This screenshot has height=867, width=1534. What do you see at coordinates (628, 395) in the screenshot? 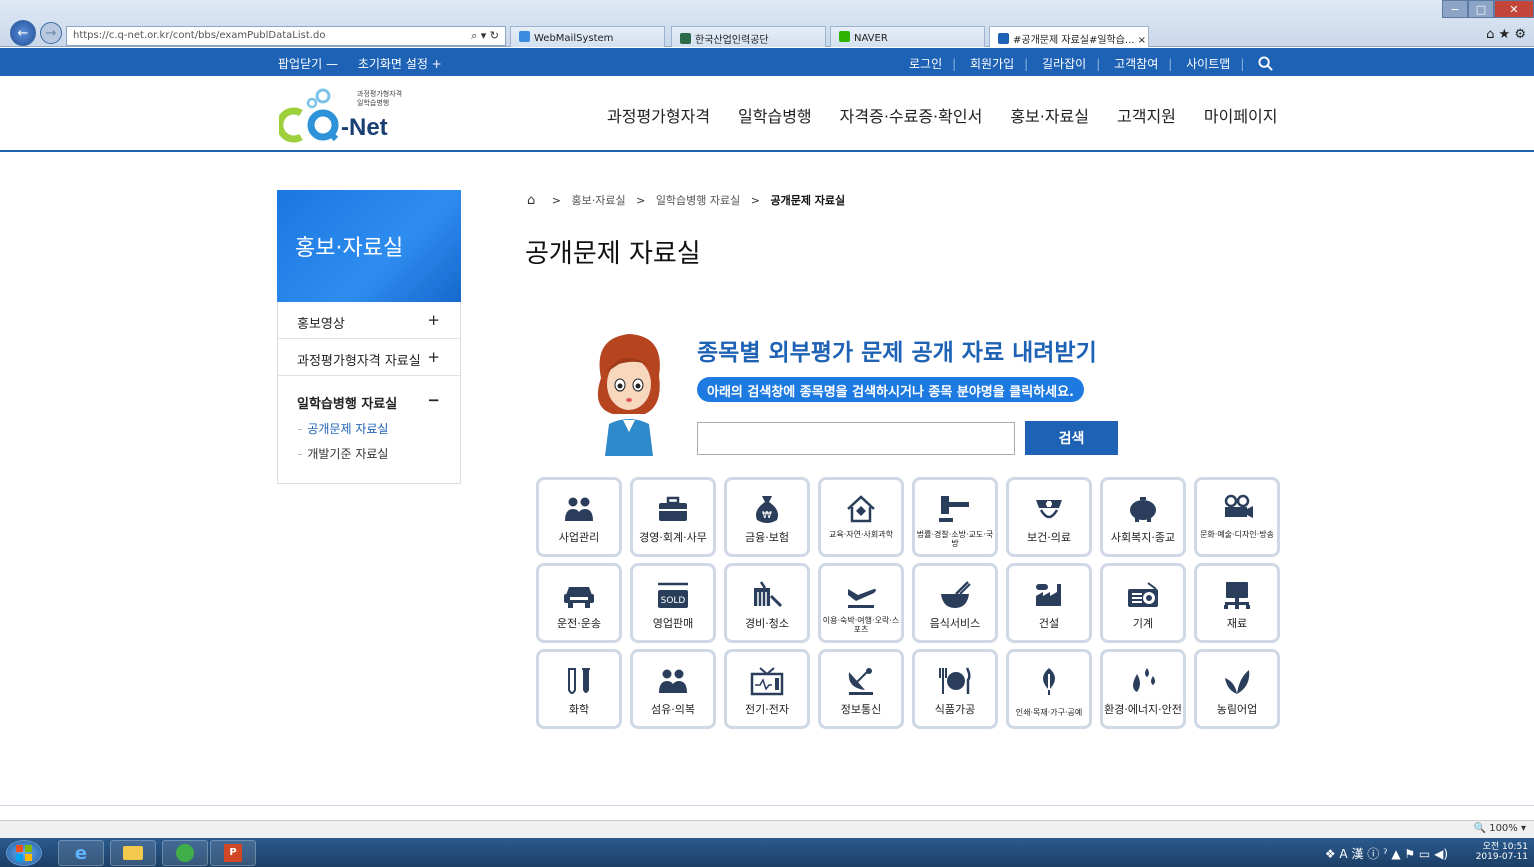
I see `woman-character-icon` at bounding box center [628, 395].